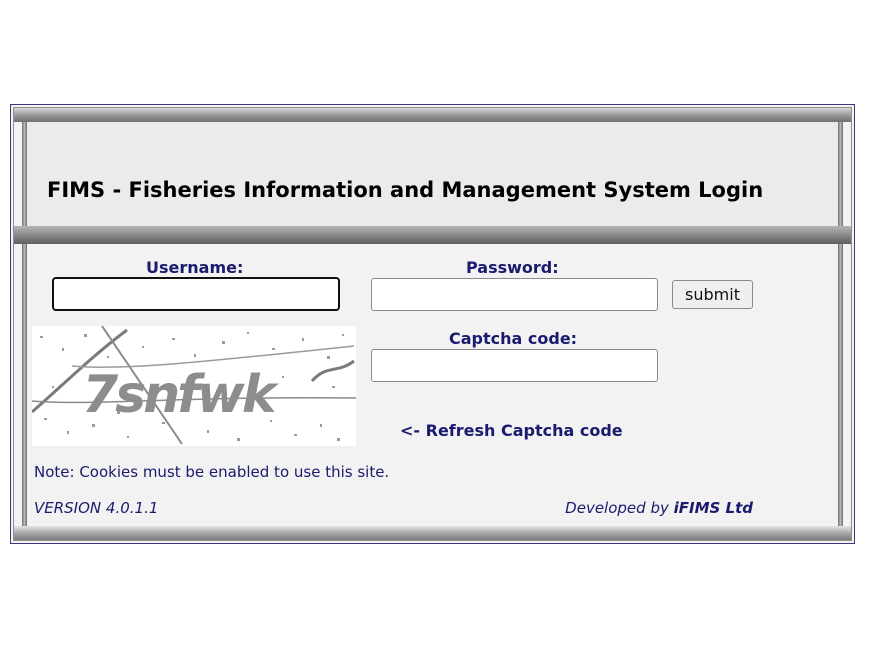 The height and width of the screenshot is (652, 870). What do you see at coordinates (514, 294) in the screenshot?
I see `password-input` at bounding box center [514, 294].